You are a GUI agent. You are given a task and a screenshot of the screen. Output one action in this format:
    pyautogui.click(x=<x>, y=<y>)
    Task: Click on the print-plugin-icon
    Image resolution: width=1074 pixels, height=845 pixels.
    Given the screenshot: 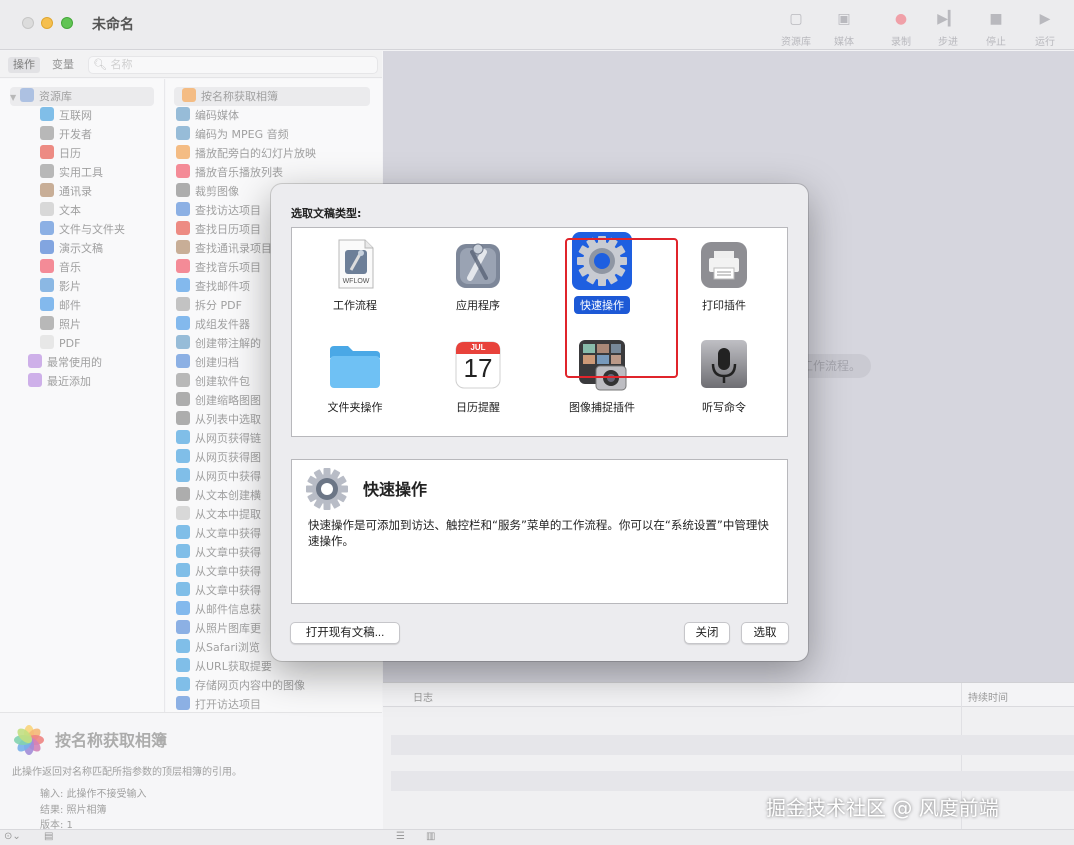 What is the action you would take?
    pyautogui.click(x=724, y=265)
    